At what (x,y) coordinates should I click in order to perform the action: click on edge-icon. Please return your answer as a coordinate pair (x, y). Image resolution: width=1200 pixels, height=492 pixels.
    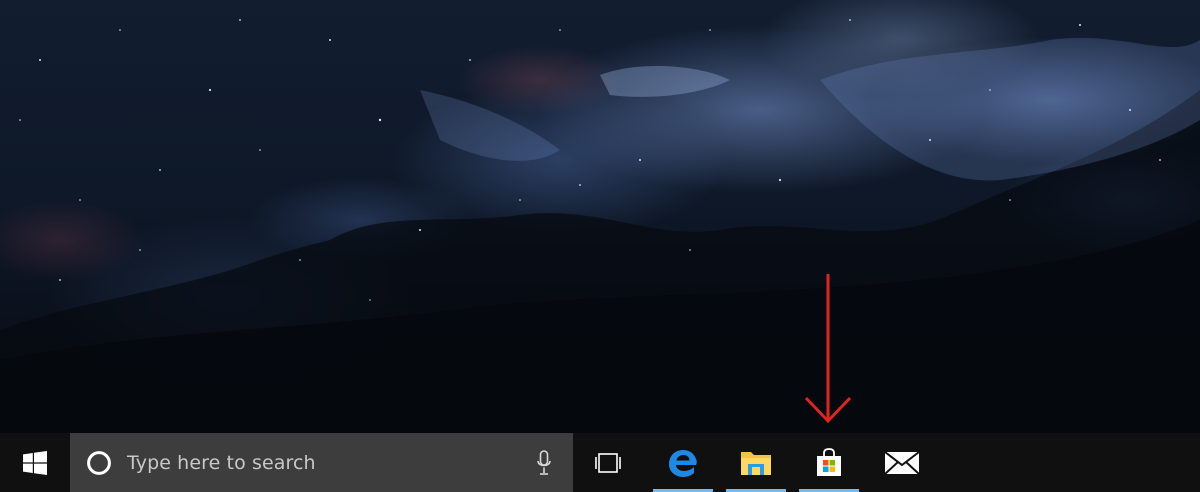
    Looking at the image, I should click on (683, 463).